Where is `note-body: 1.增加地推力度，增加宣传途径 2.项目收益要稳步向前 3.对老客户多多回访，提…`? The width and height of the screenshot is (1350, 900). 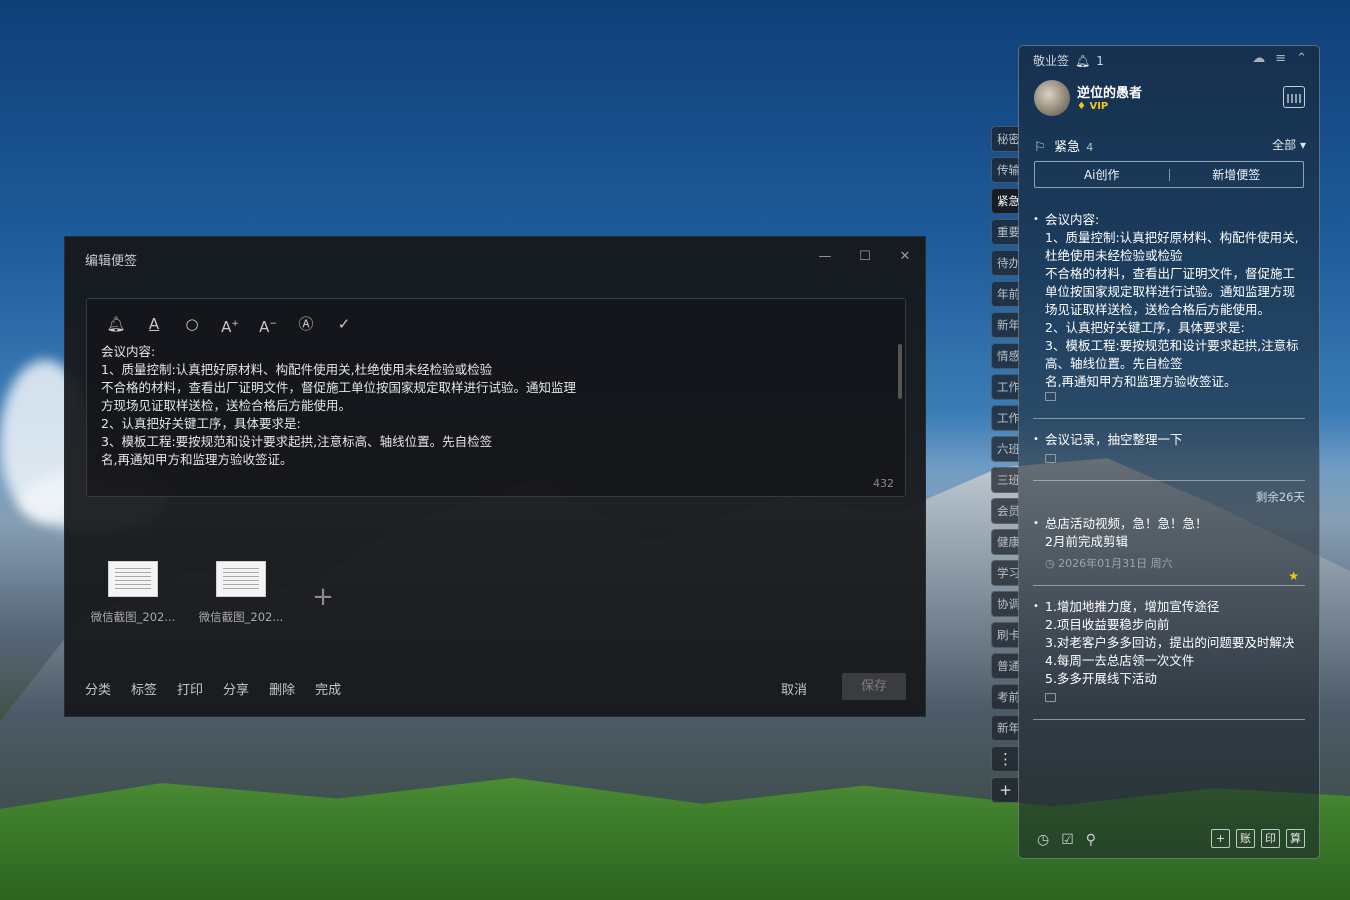
note-body: 1.增加地推力度，增加宣传途径 2.项目收益要稳步向前 3.对老客户多多回访，提… is located at coordinates (1175, 643).